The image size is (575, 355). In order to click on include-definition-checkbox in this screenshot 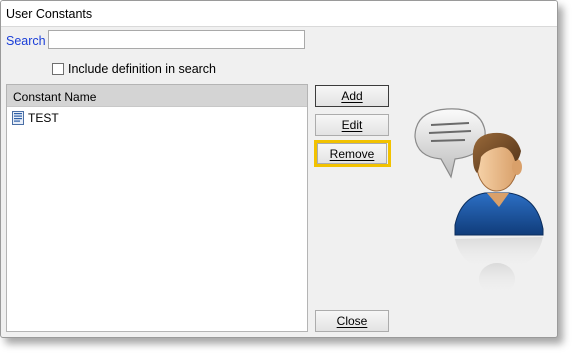, I will do `click(58, 69)`.